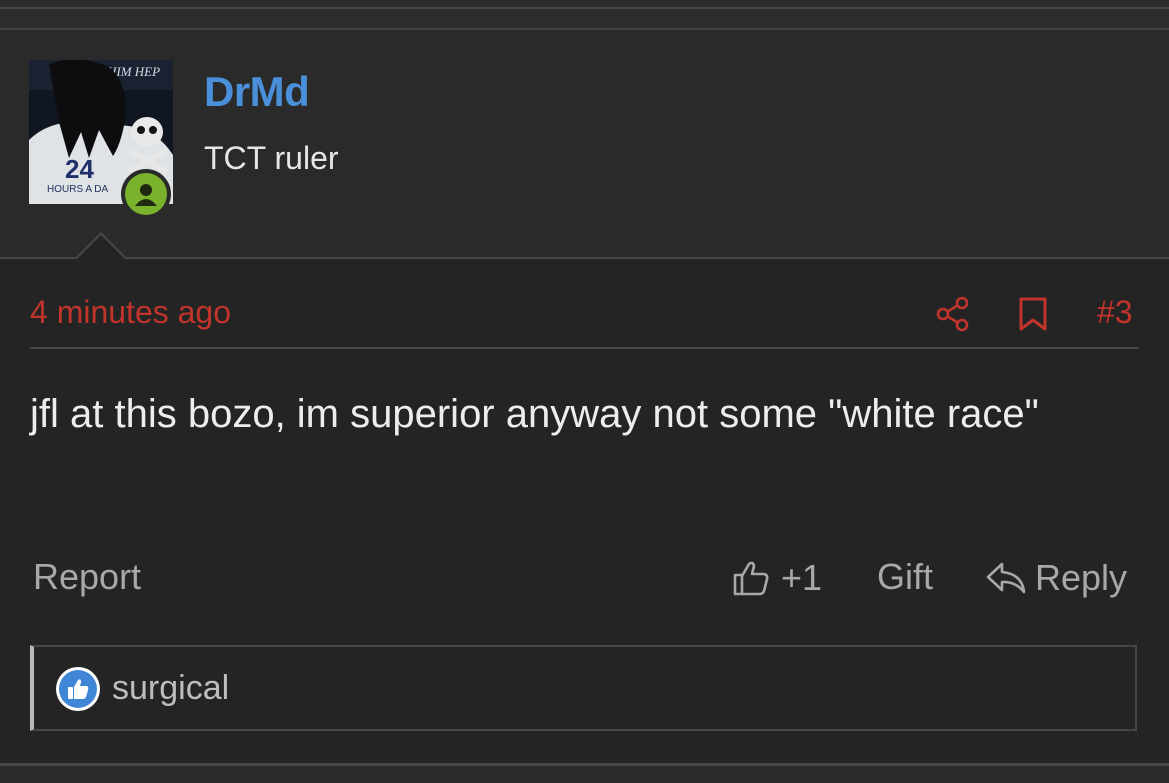  Describe the element at coordinates (802, 577) in the screenshot. I see `like-count: +1` at that location.